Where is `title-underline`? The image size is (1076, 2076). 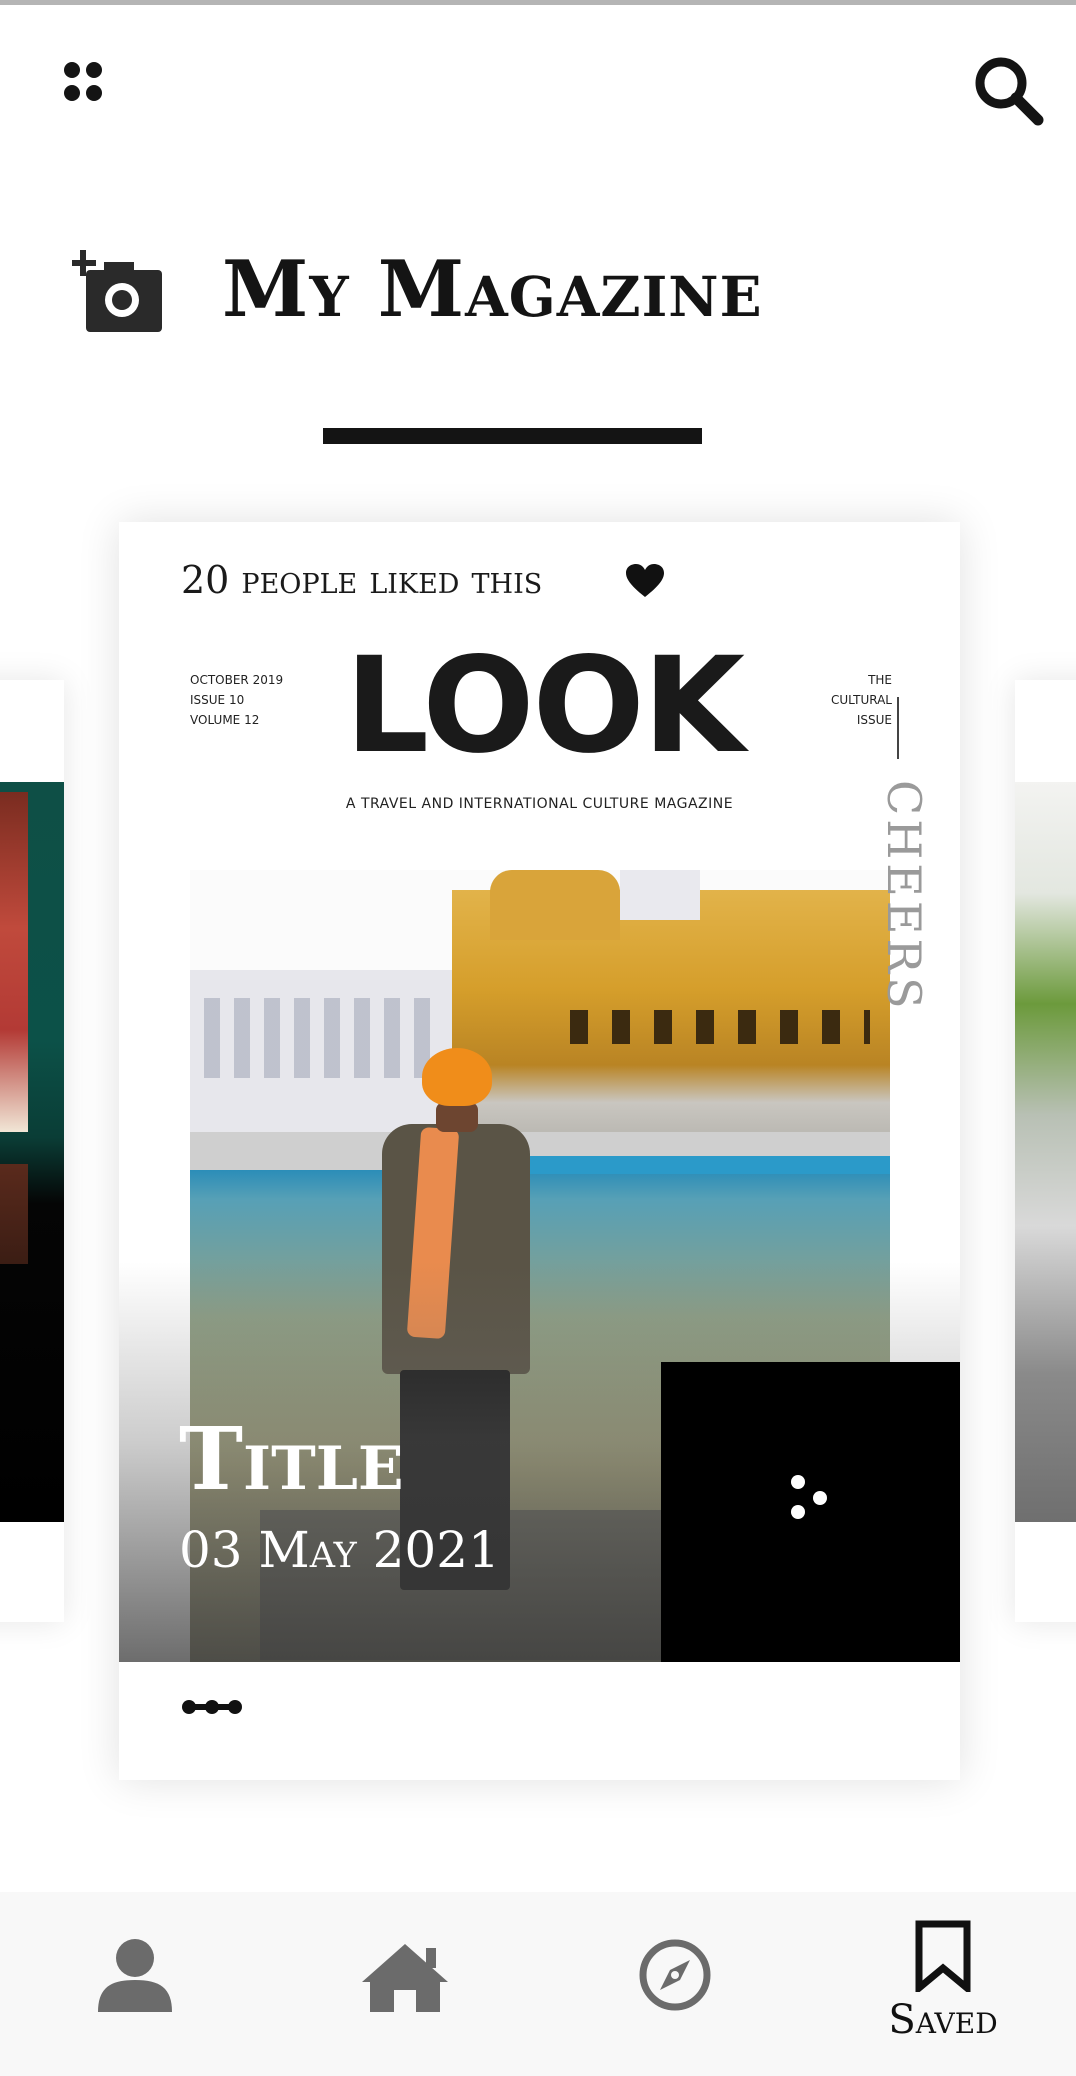
title-underline is located at coordinates (512, 436).